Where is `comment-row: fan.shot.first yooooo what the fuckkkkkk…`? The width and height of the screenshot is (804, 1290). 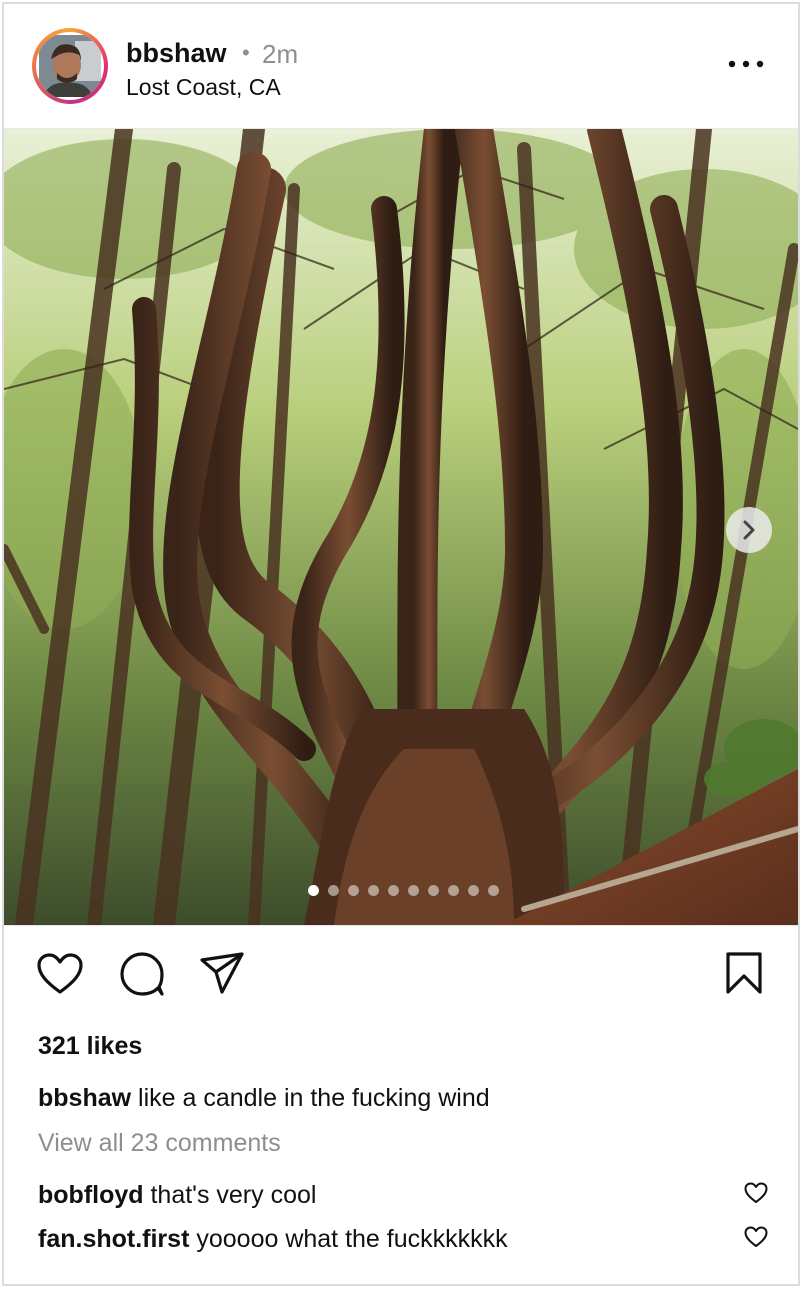 comment-row: fan.shot.first yooooo what the fuckkkkkk… is located at coordinates (273, 1239).